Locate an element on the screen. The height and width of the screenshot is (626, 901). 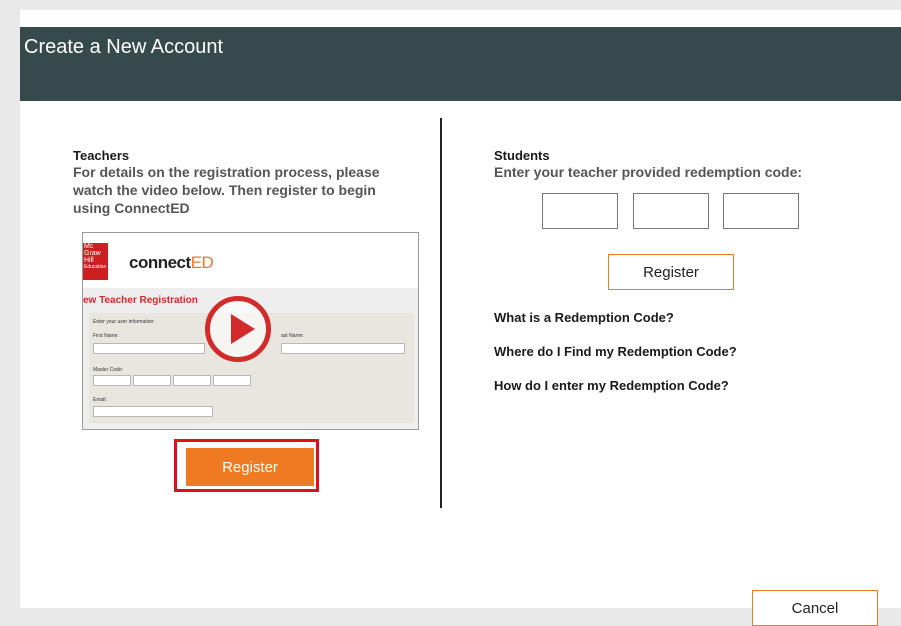
video-first-name-field is located at coordinates (149, 348).